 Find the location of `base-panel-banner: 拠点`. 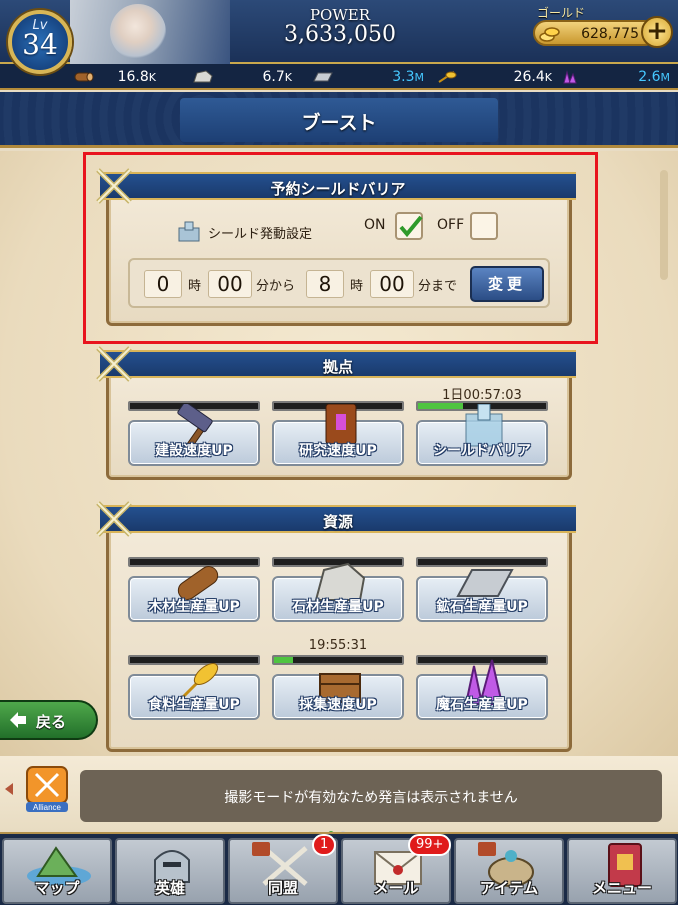

base-panel-banner: 拠点 is located at coordinates (338, 364).